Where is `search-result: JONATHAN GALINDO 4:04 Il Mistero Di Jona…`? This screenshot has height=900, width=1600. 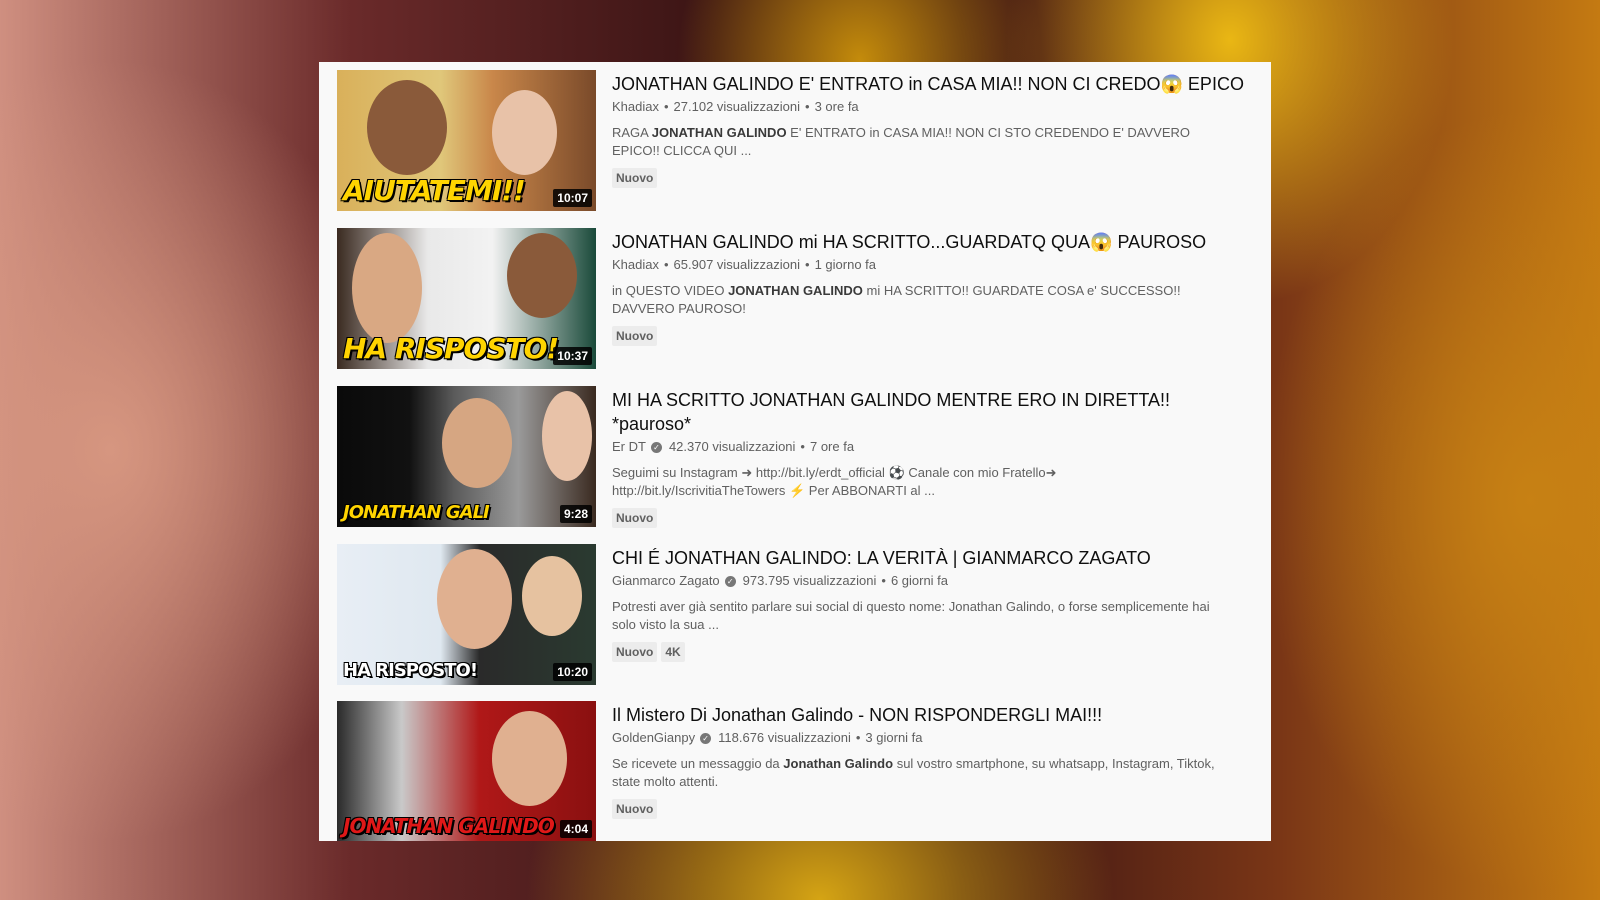 search-result: JONATHAN GALINDO 4:04 Il Mistero Di Jona… is located at coordinates (795, 771).